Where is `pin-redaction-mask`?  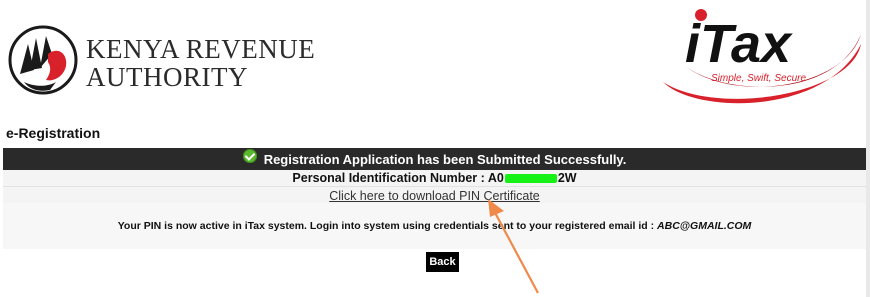
pin-redaction-mask is located at coordinates (530, 179).